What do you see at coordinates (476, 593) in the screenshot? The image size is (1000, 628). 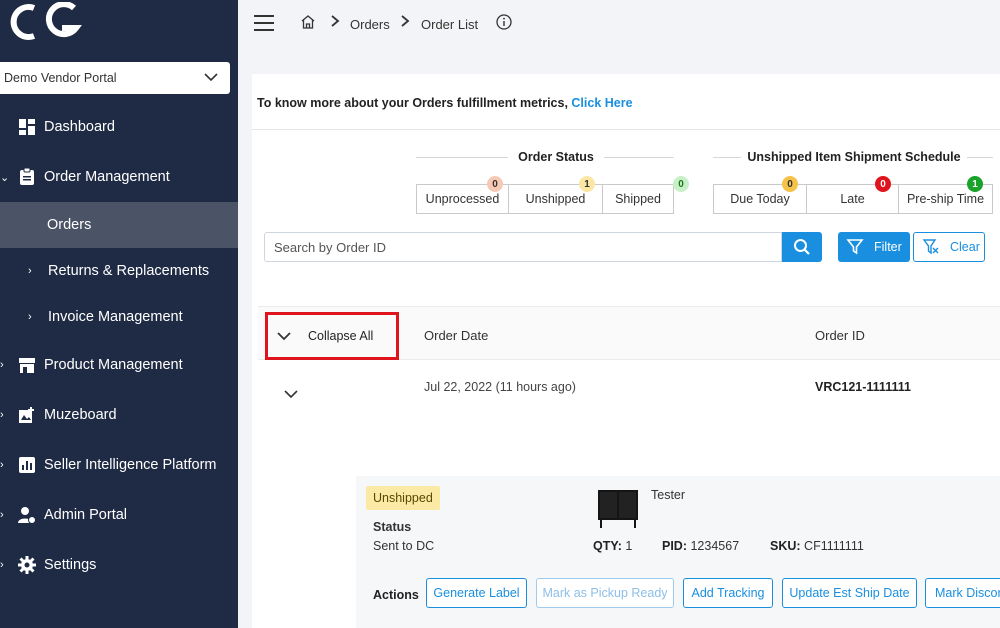 I see `generate-label-button: Generate Label` at bounding box center [476, 593].